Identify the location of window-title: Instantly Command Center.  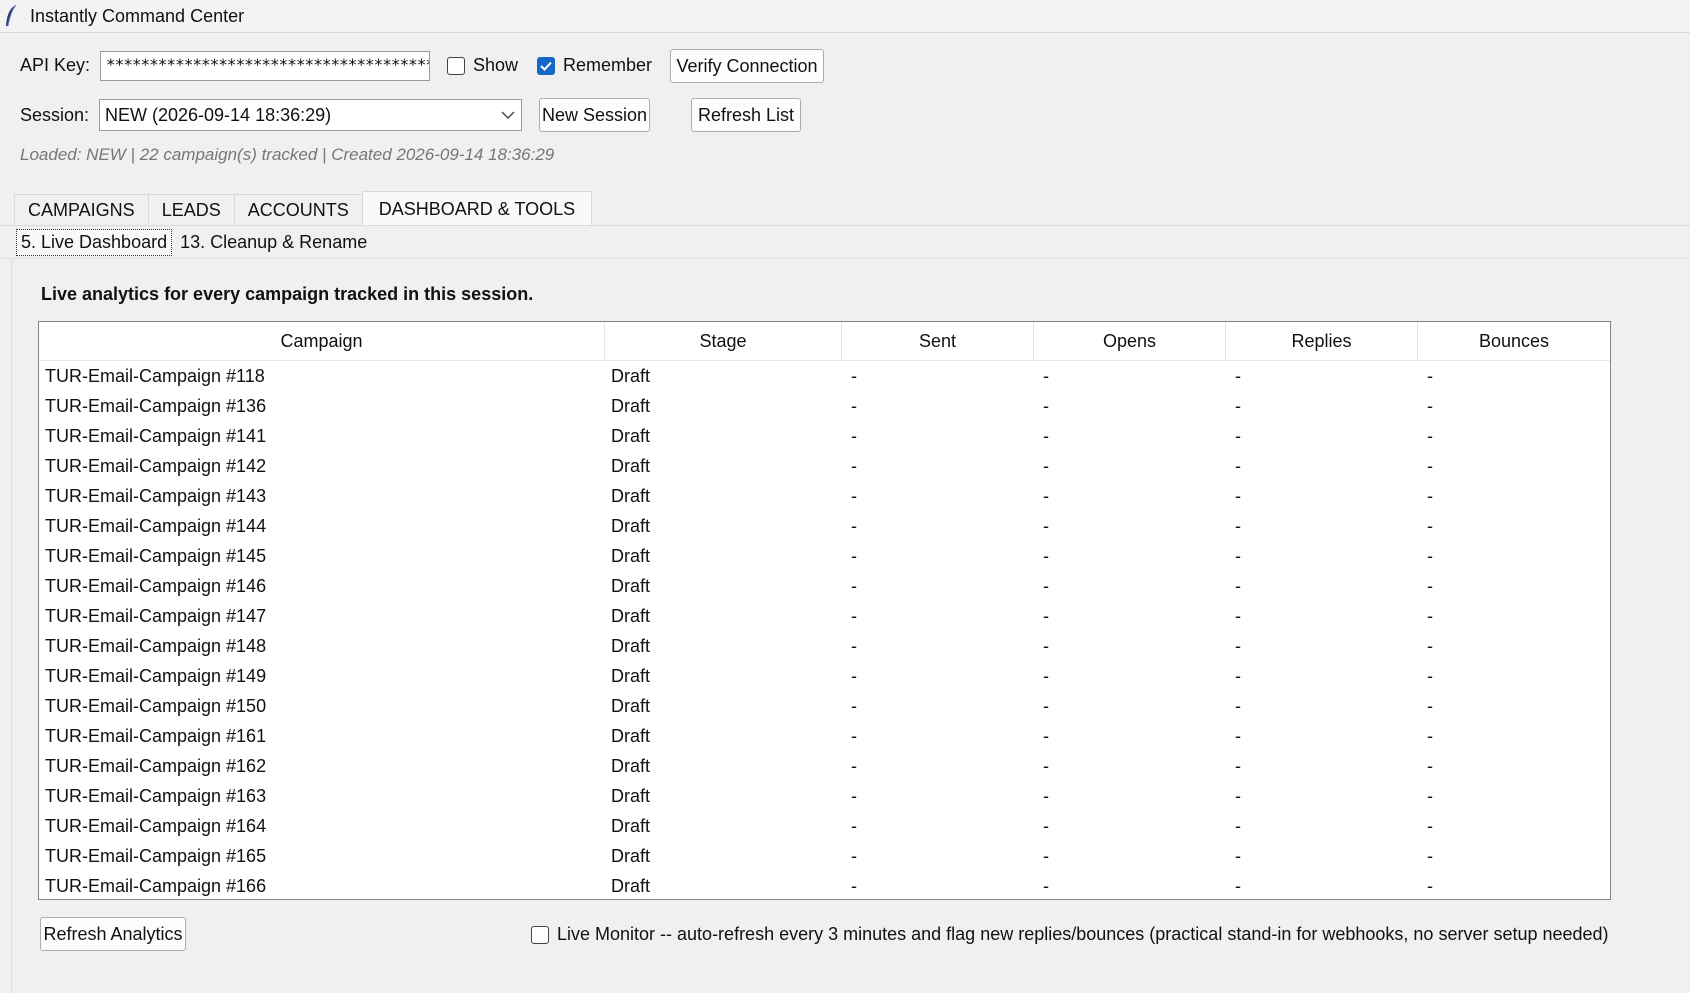
(137, 15).